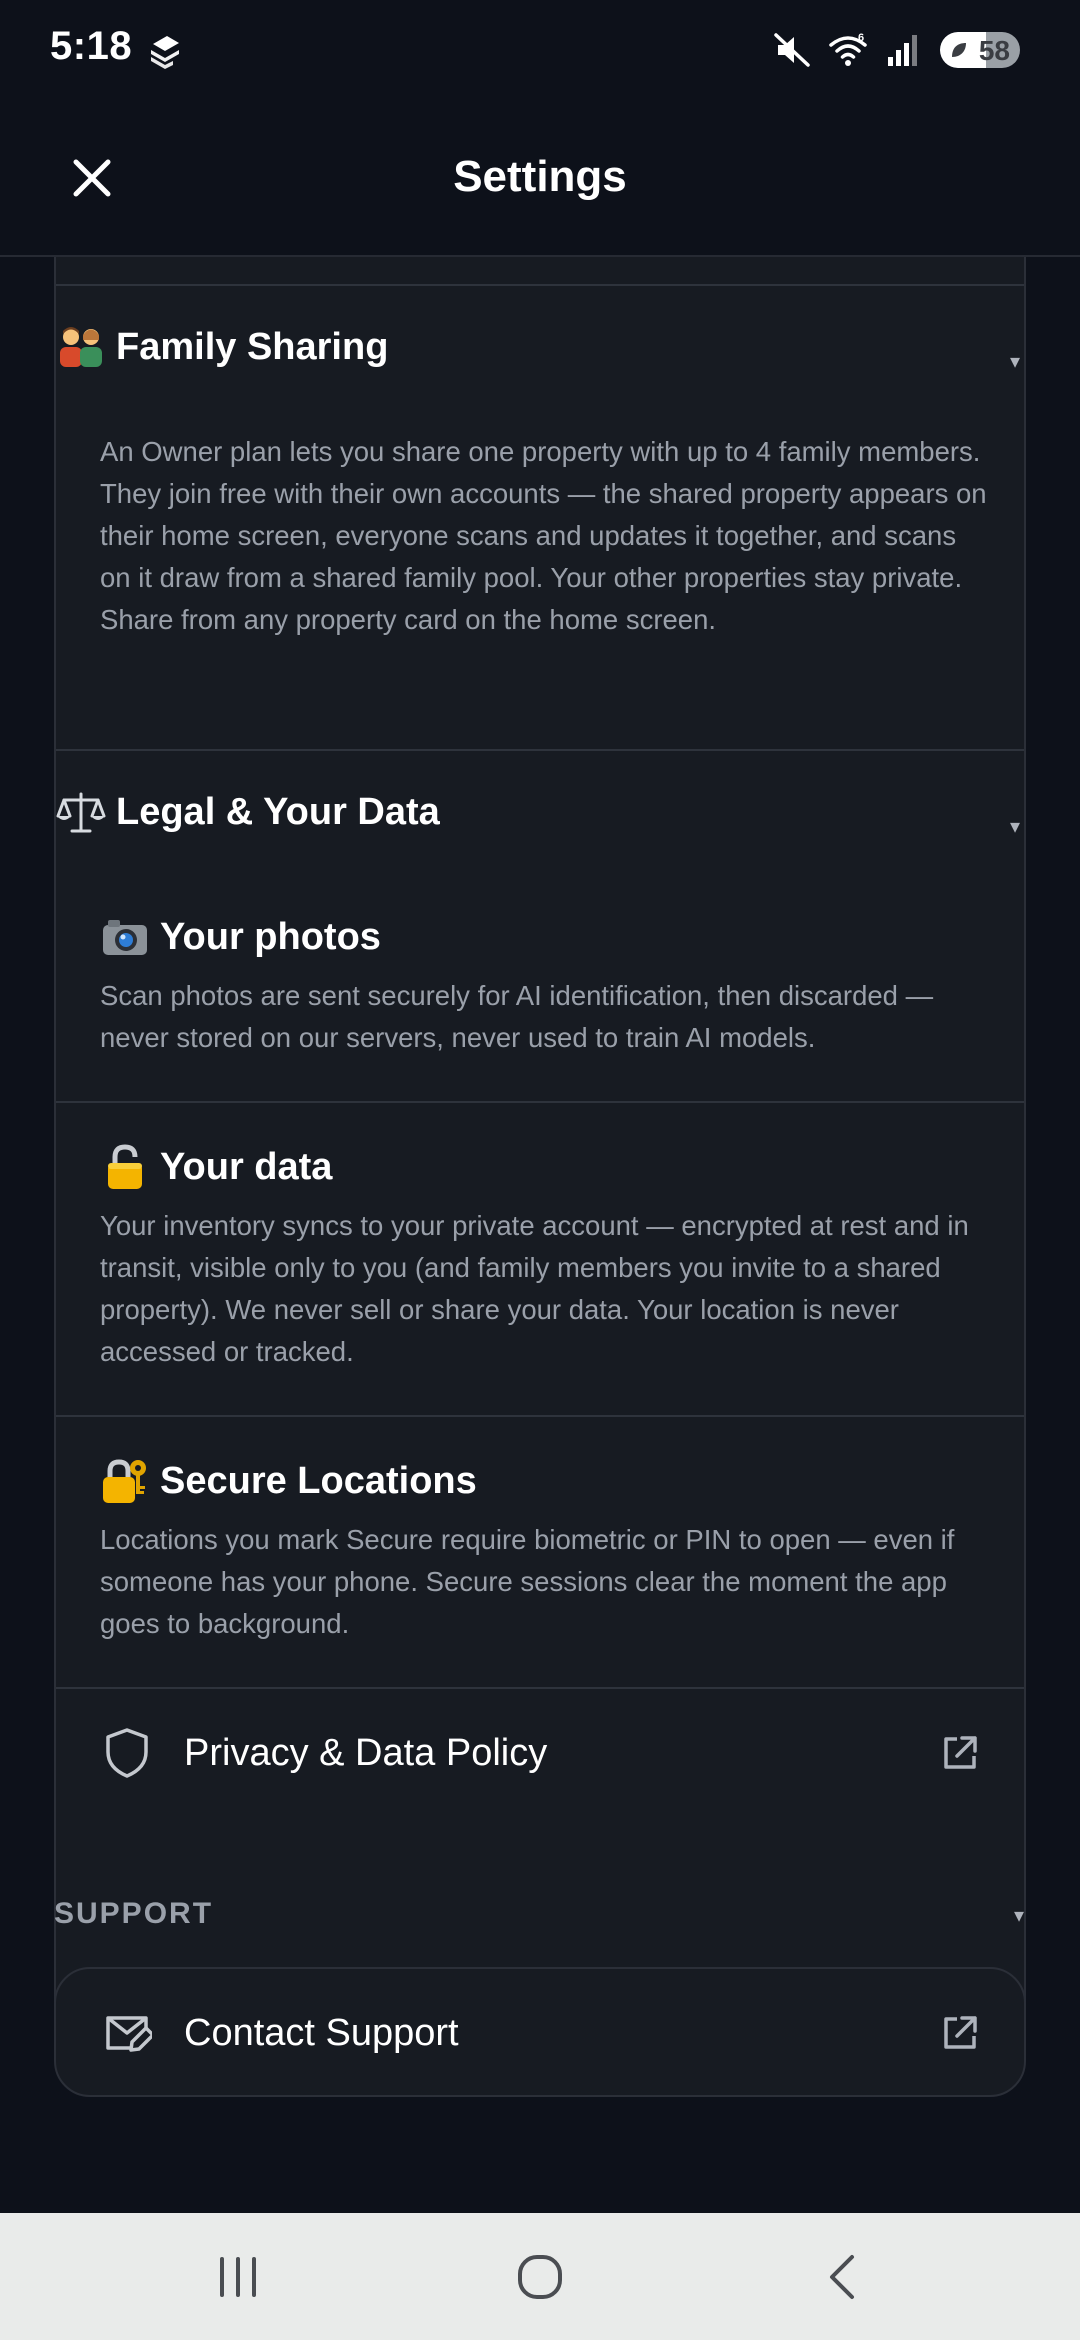  Describe the element at coordinates (134, 1913) in the screenshot. I see `support-section-label: SUPPORT` at that location.